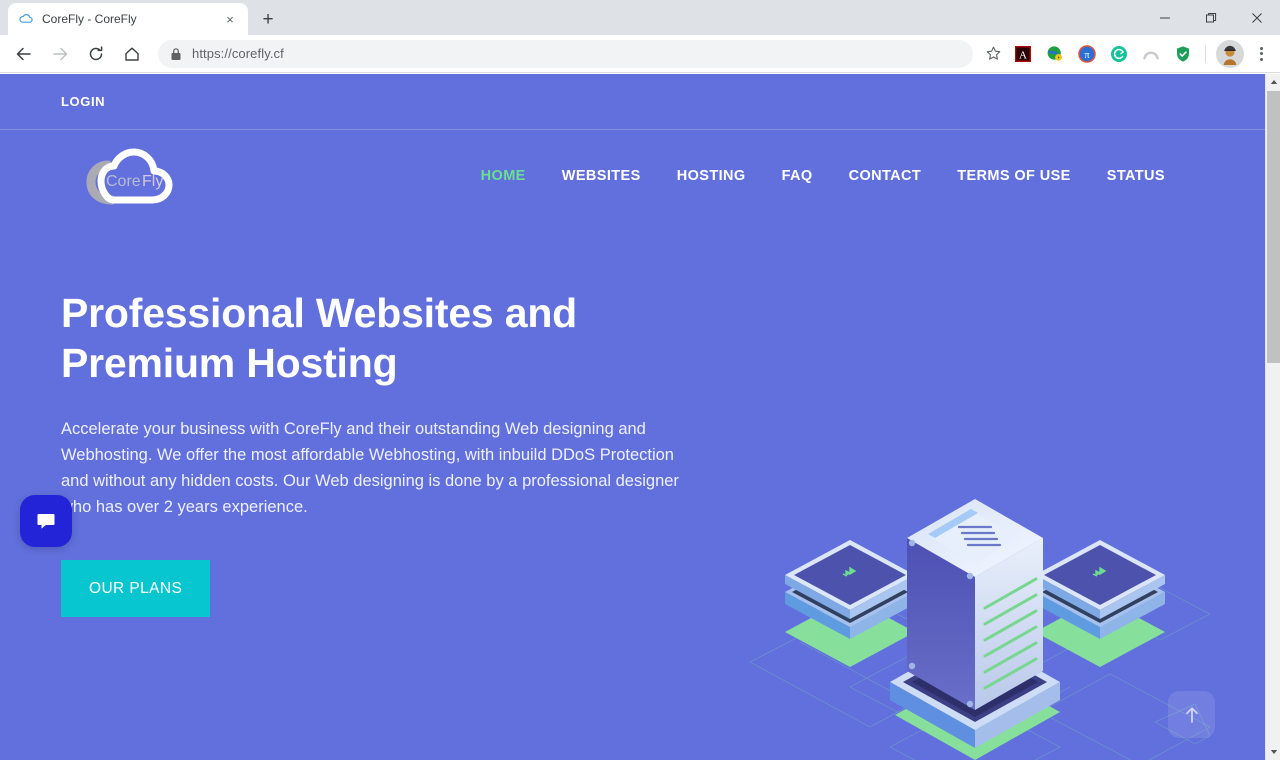 Image resolution: width=1280 pixels, height=760 pixels. Describe the element at coordinates (1272, 417) in the screenshot. I see `page-scrollbar` at that location.